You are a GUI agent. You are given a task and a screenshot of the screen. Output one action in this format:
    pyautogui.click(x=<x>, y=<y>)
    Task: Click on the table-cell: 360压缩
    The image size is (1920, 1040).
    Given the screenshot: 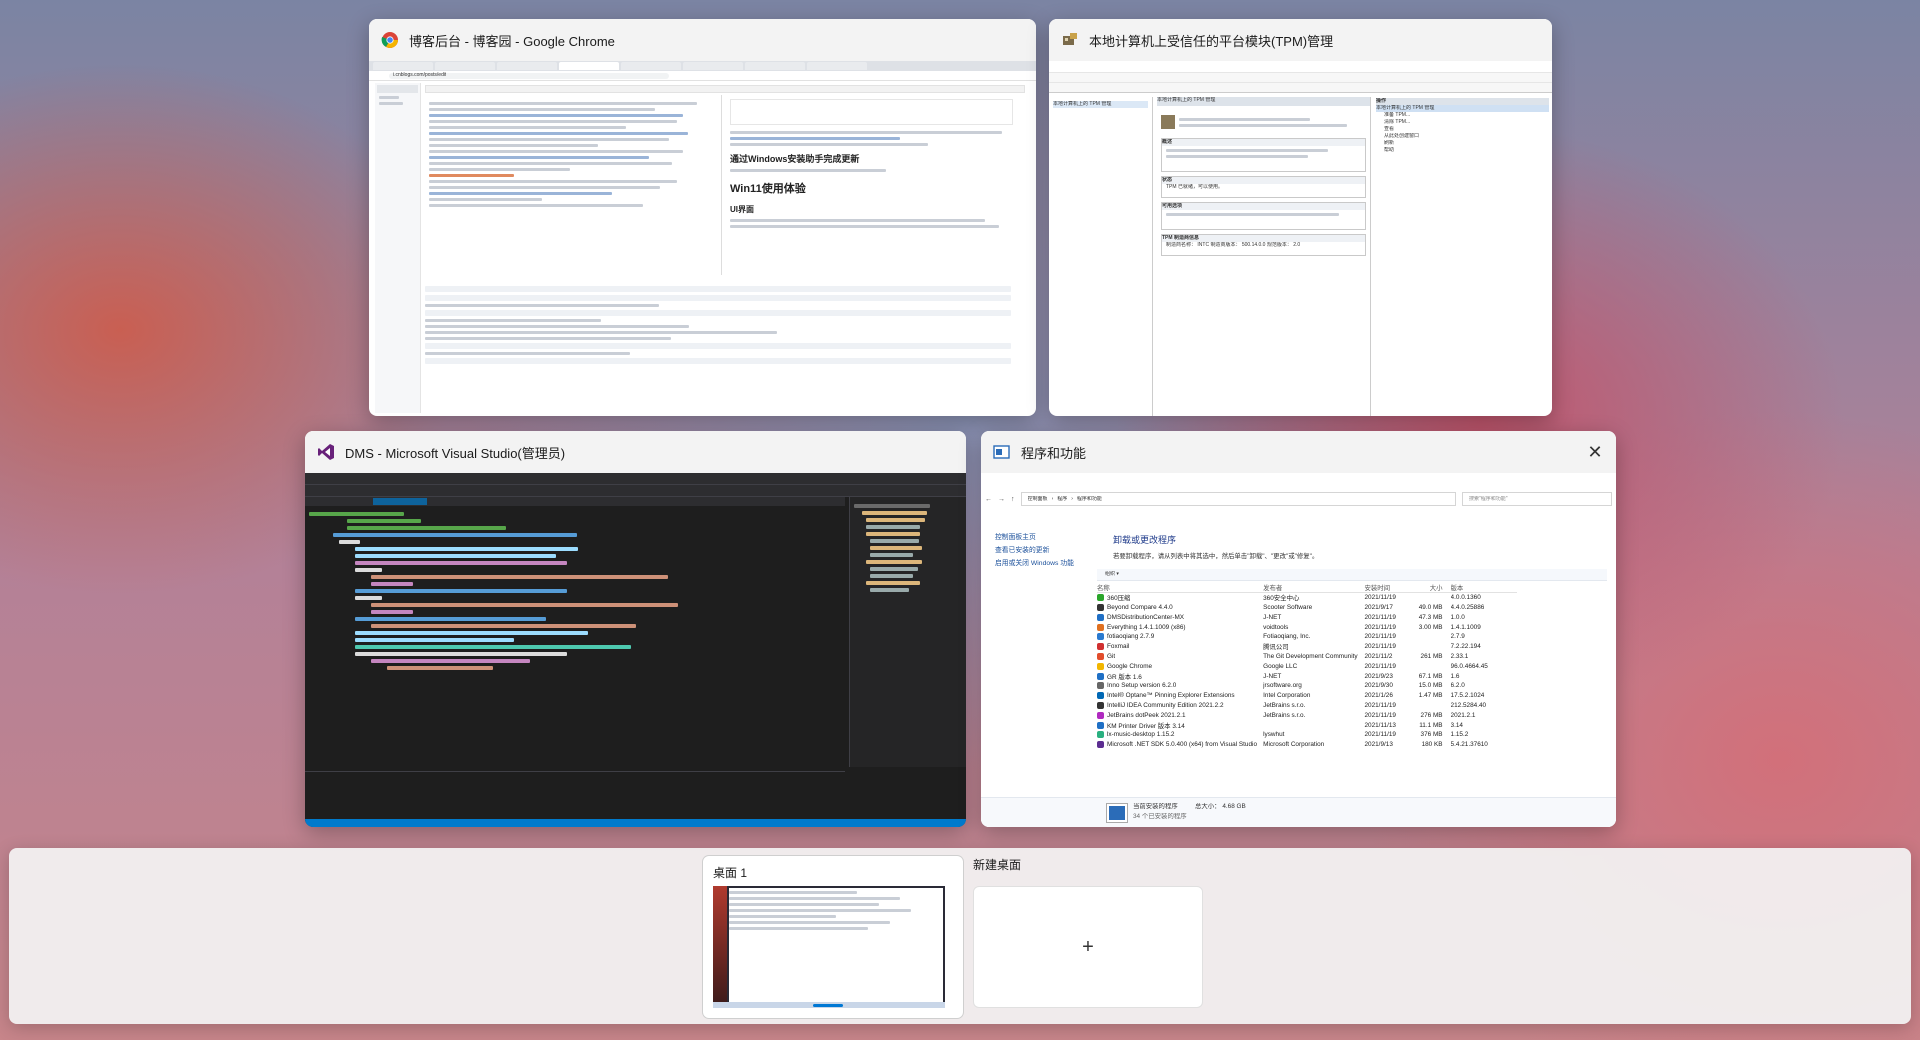 What is the action you would take?
    pyautogui.click(x=1119, y=599)
    